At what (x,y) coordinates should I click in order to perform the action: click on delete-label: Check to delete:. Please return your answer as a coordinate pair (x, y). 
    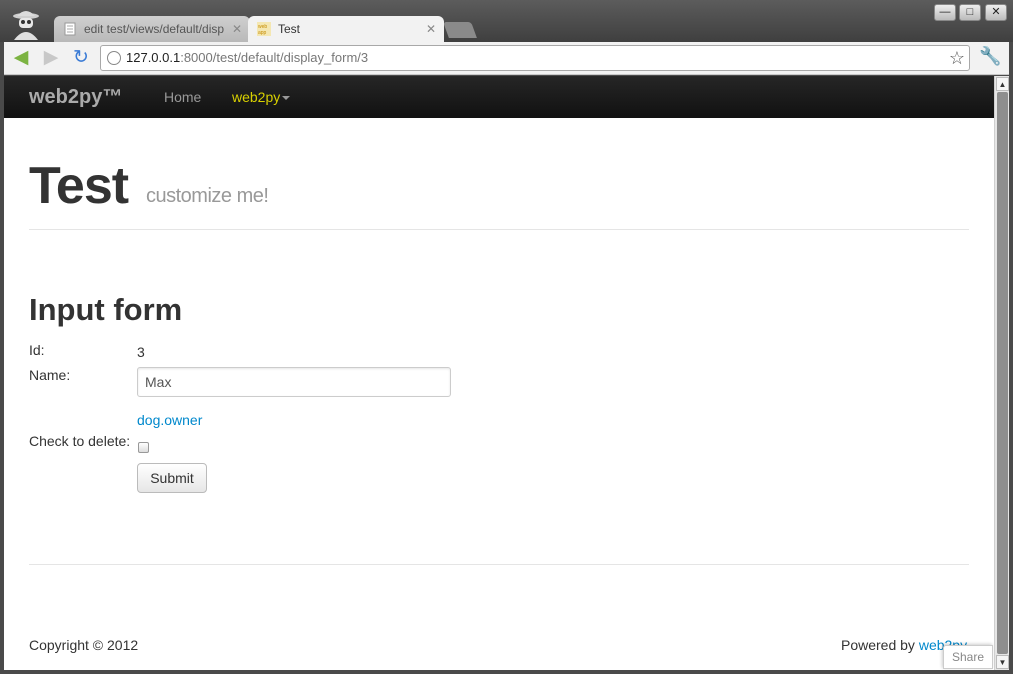
    Looking at the image, I should click on (80, 441).